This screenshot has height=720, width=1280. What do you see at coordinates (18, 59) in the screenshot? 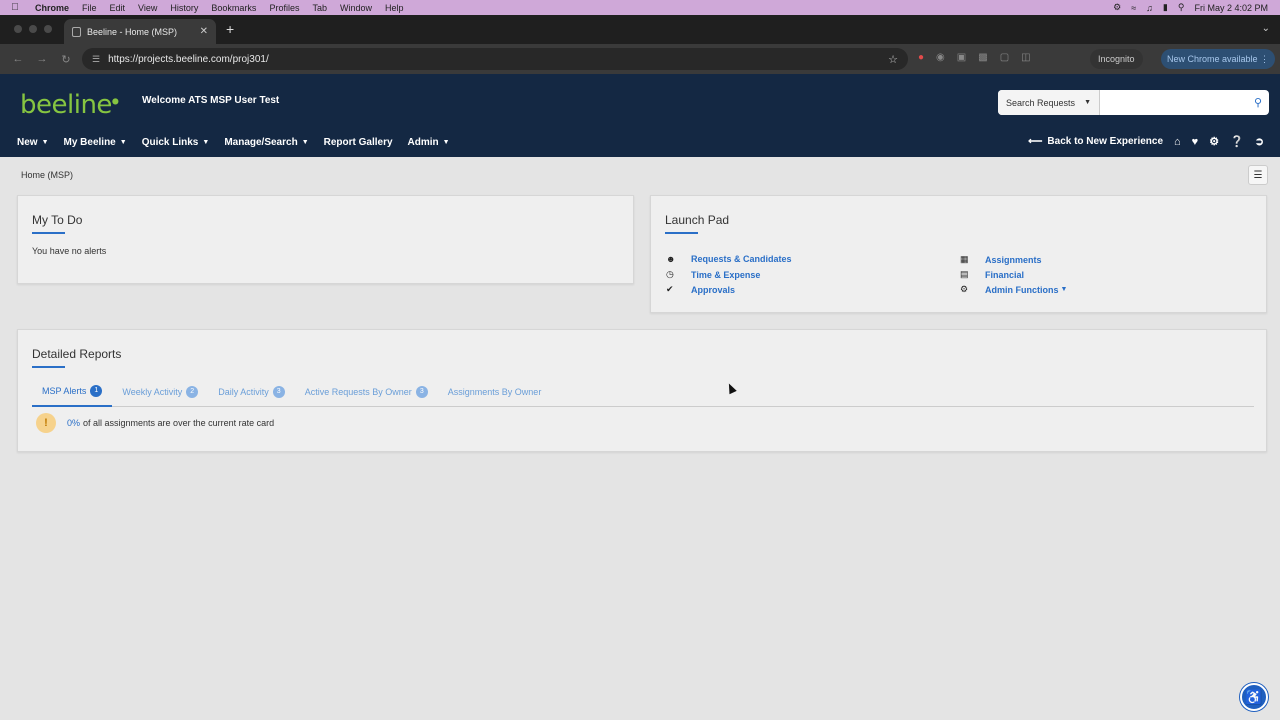
I see `back-arrow-icon: ←` at bounding box center [18, 59].